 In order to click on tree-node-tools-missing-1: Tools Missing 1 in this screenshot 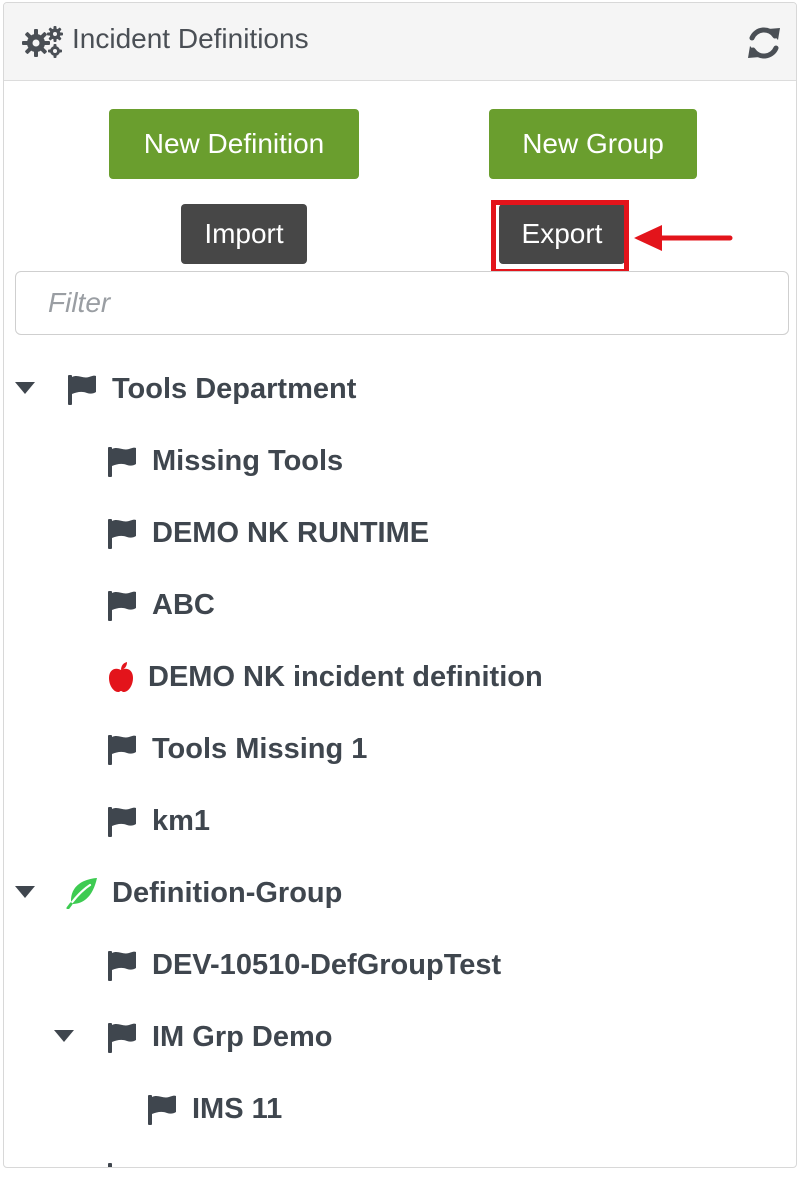, I will do `click(236, 749)`.